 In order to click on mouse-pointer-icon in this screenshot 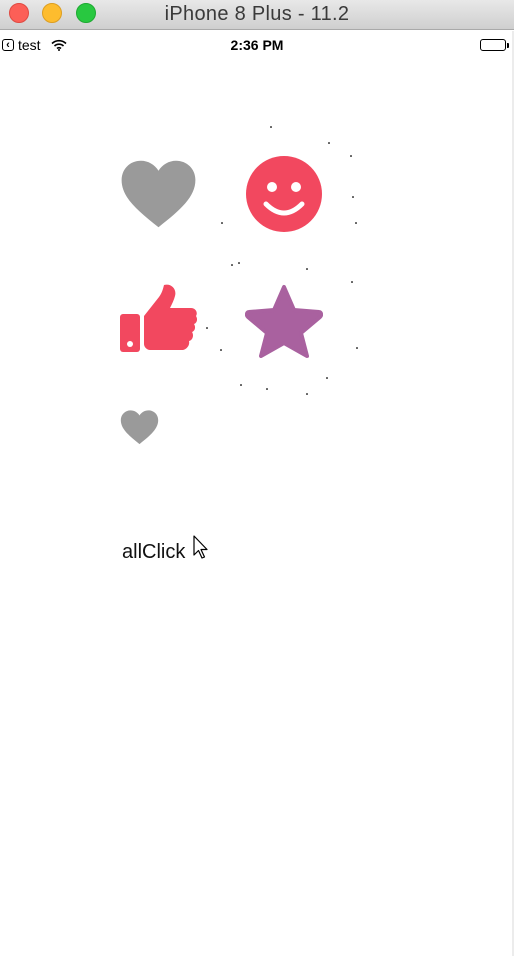, I will do `click(200, 547)`.